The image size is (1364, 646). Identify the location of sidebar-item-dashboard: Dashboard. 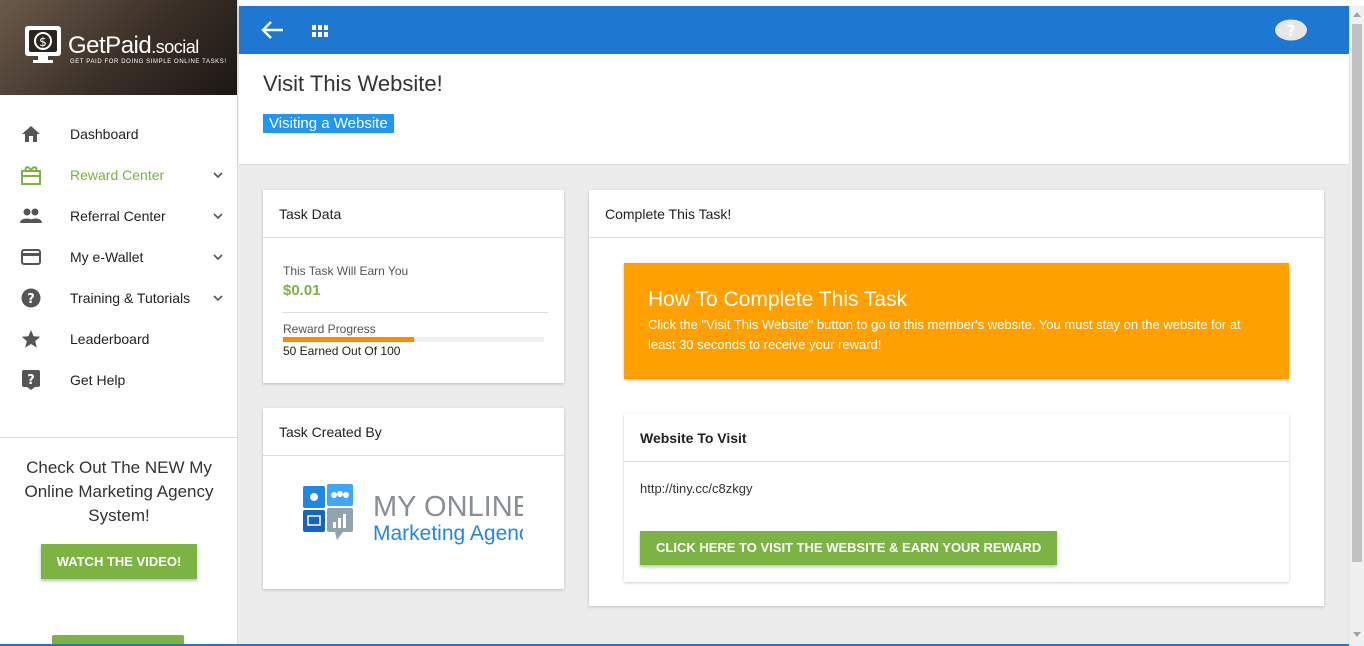
(118, 133).